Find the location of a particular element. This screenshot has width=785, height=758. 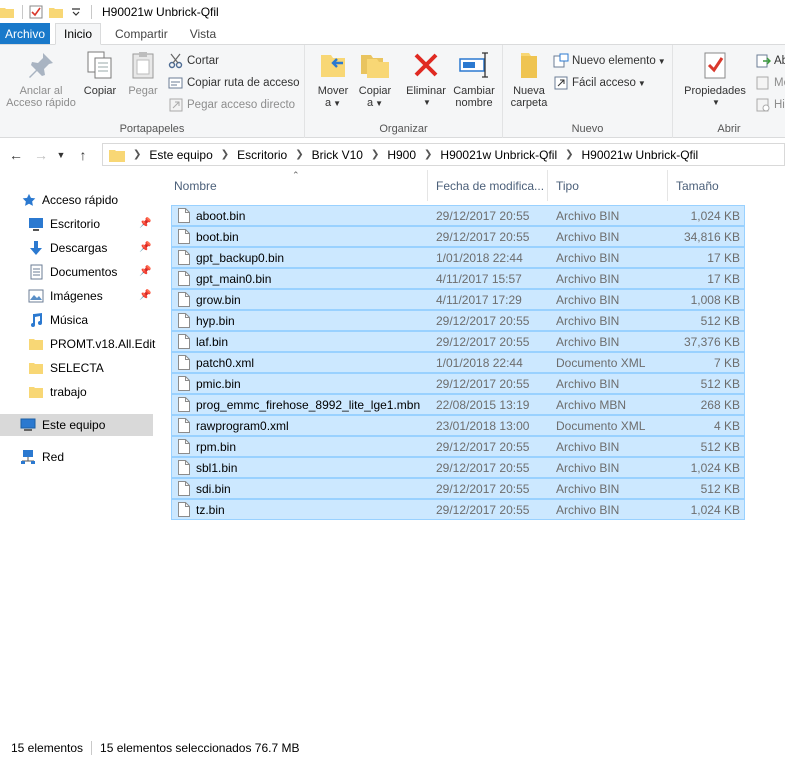

nav-musica: Música is located at coordinates (78, 320).